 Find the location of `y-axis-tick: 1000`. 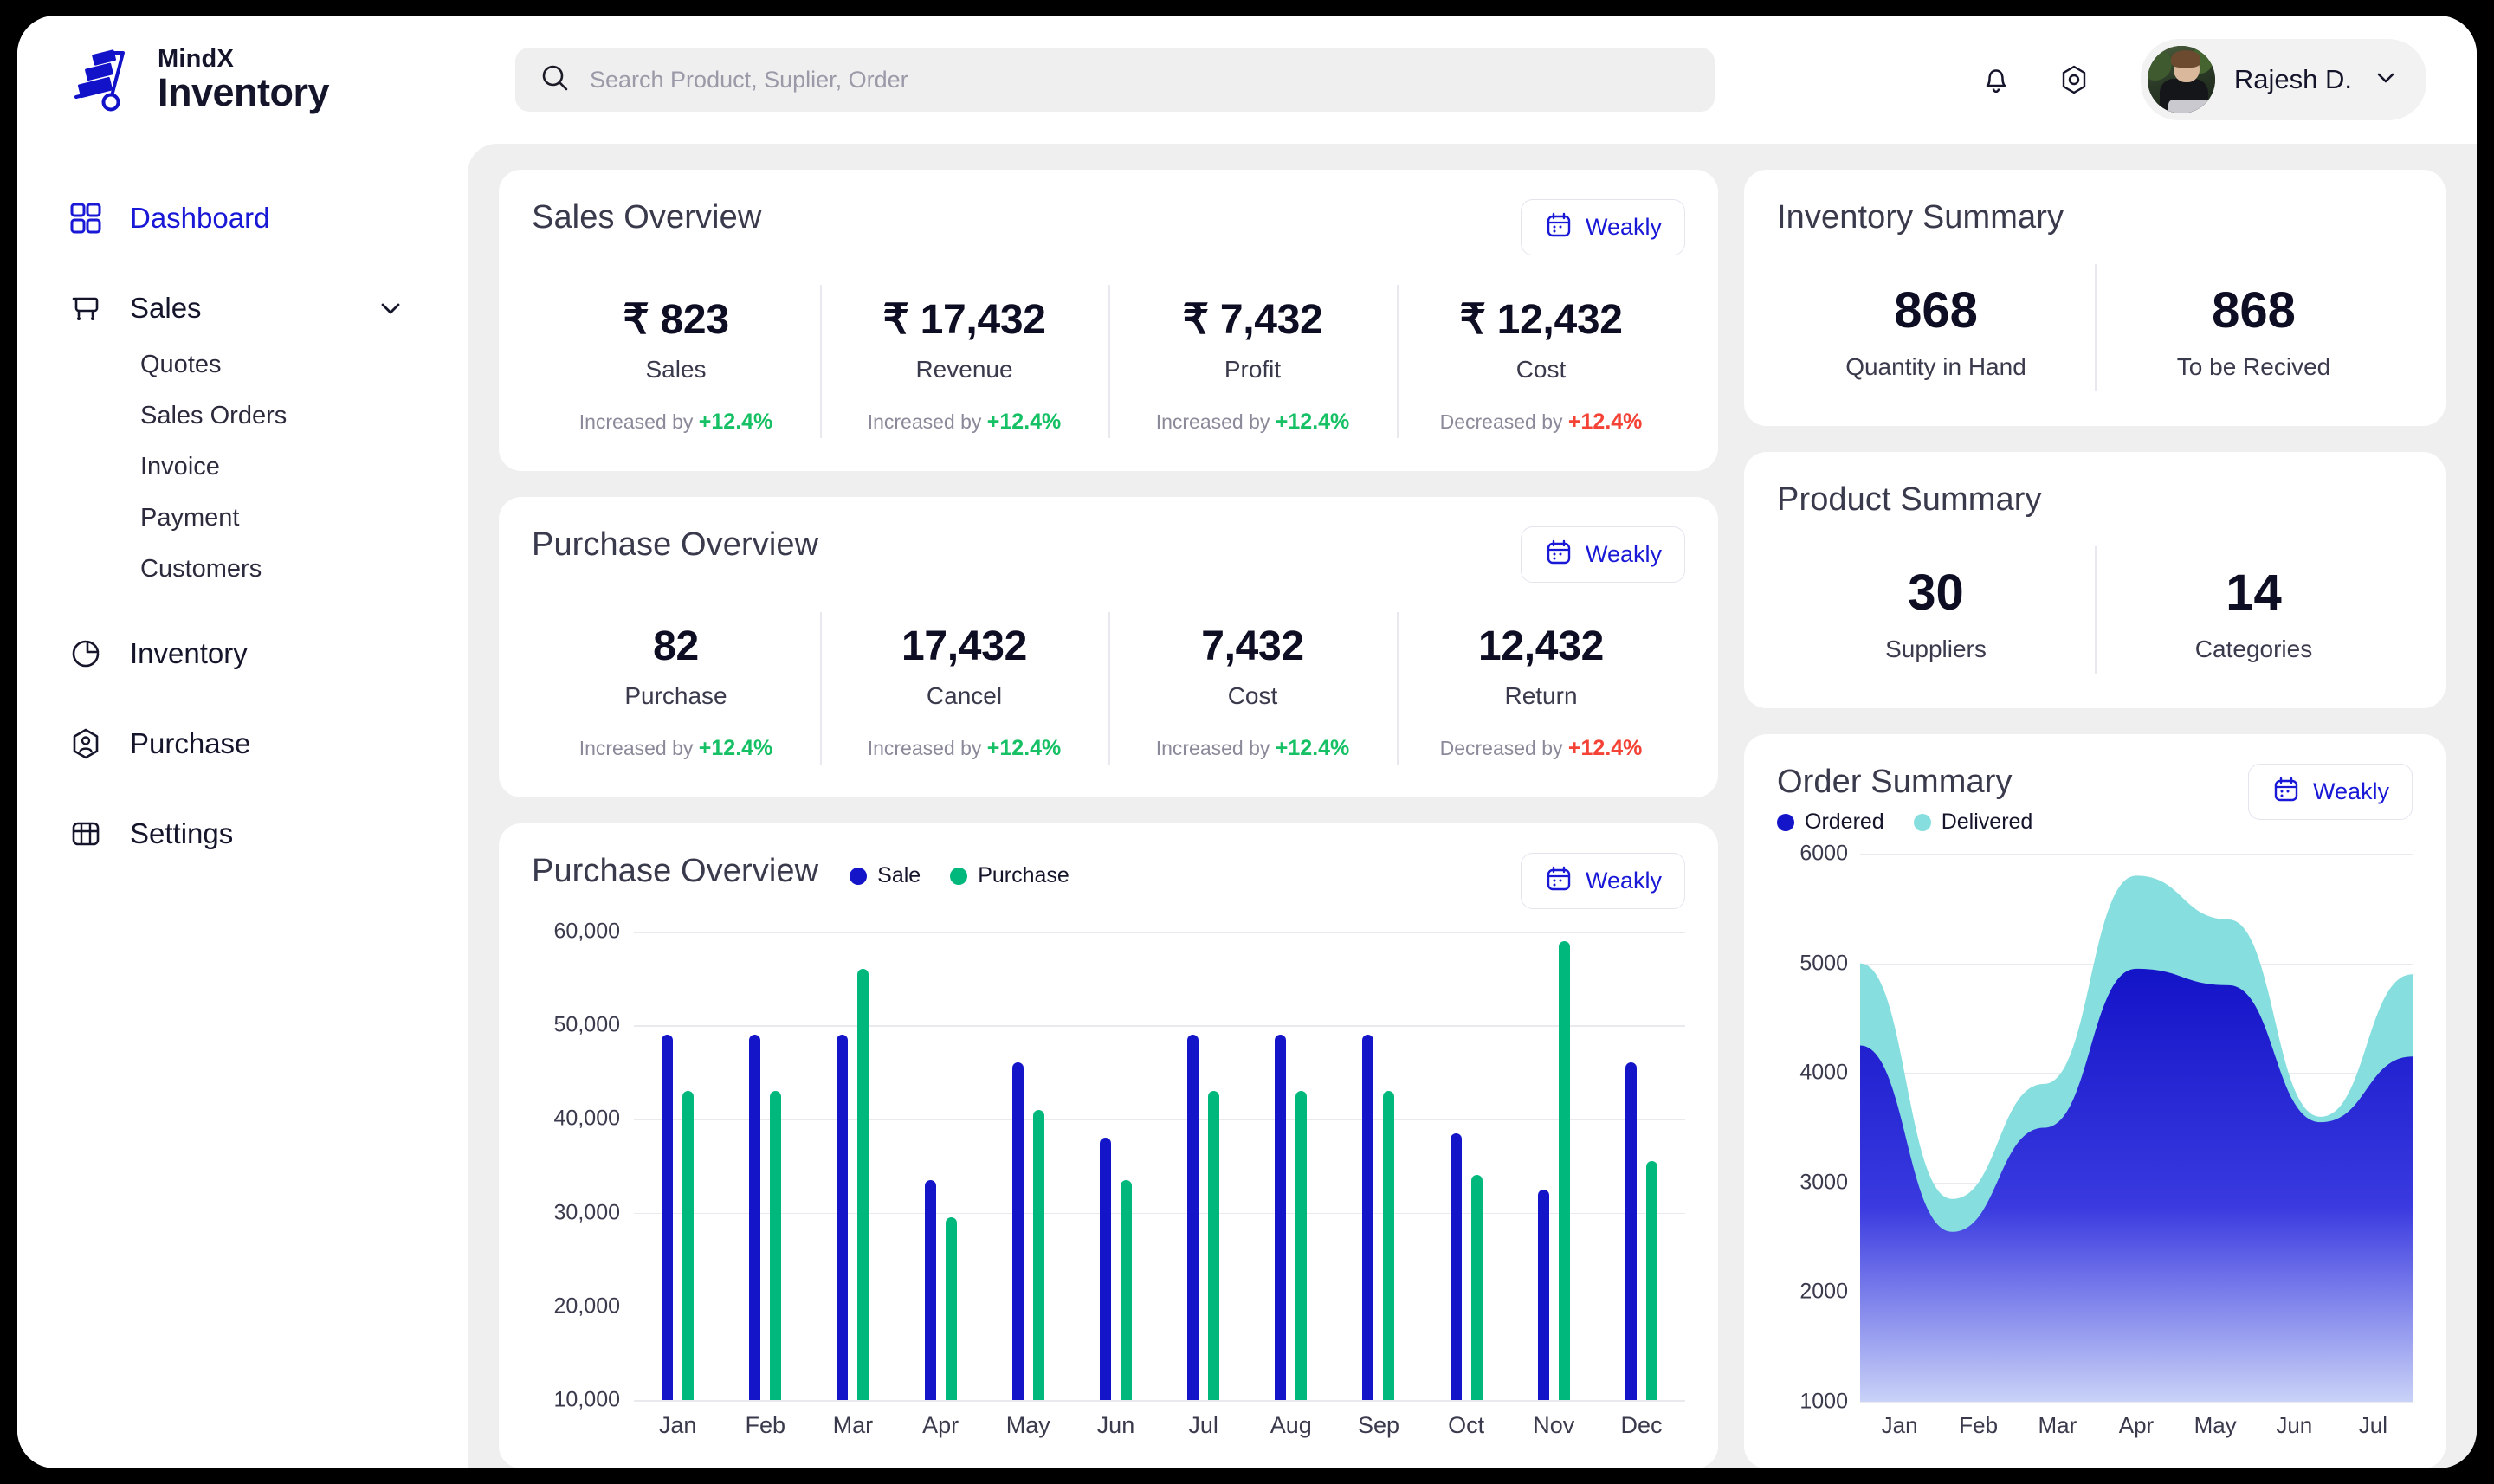

y-axis-tick: 1000 is located at coordinates (1823, 1401).